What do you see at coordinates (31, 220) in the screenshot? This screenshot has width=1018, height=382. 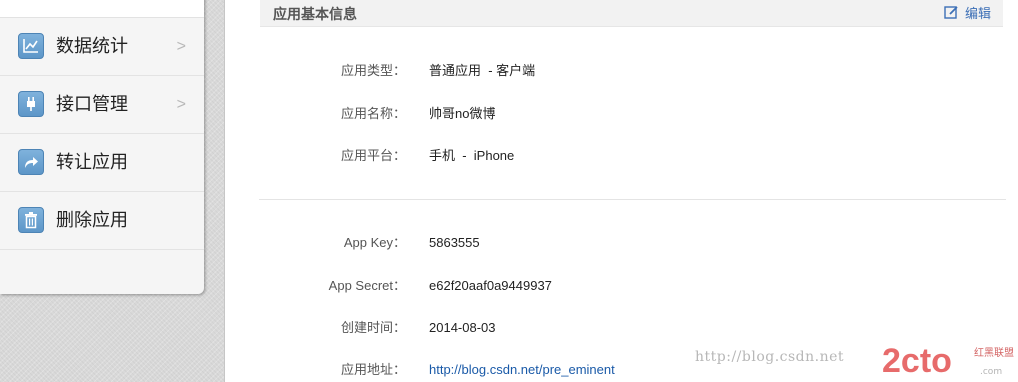 I see `trash-icon` at bounding box center [31, 220].